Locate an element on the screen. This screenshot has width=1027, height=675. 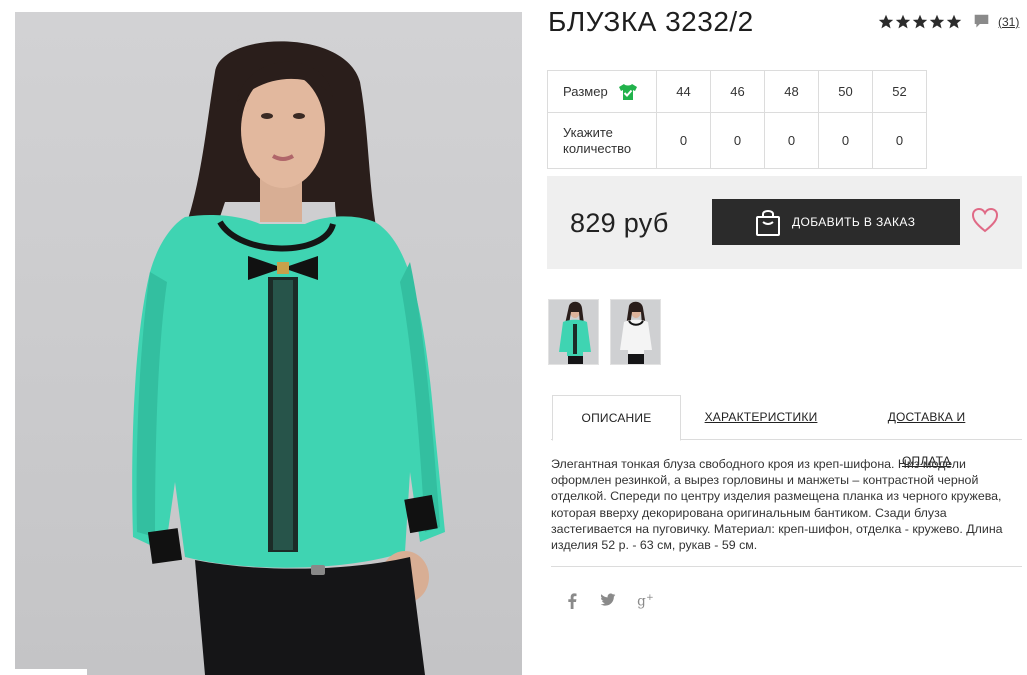
thumbnail-white-blouse is located at coordinates (635, 332).